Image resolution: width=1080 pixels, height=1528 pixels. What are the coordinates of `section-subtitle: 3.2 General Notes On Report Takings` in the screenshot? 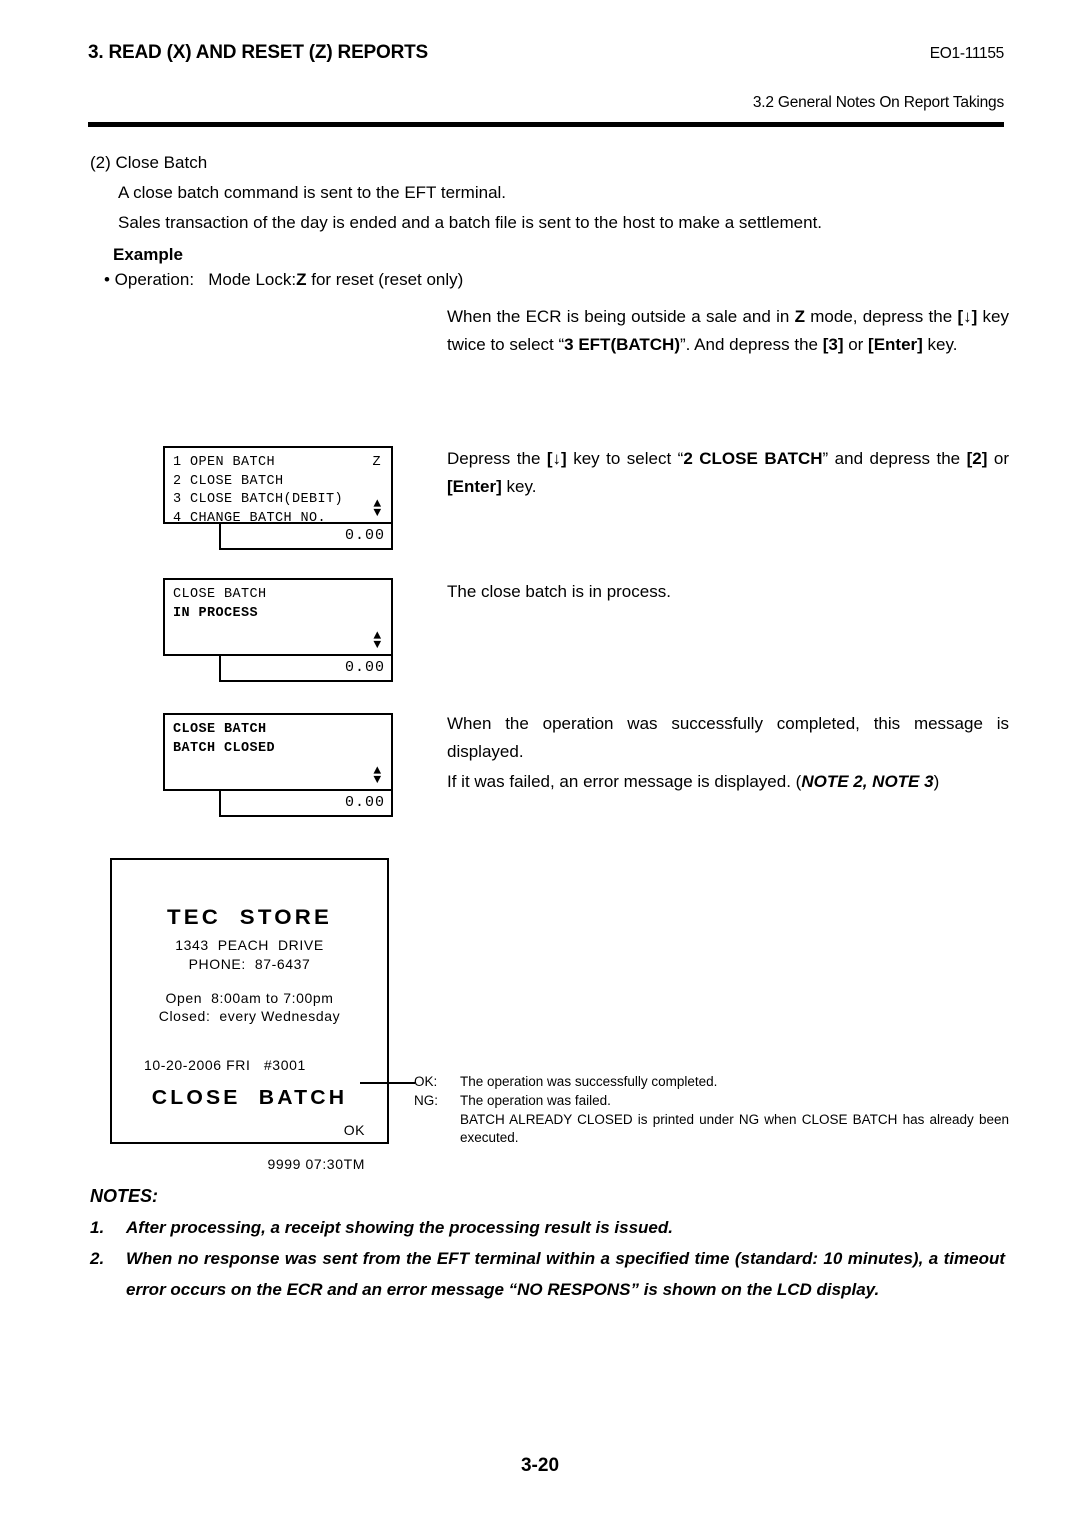 It's located at (878, 102).